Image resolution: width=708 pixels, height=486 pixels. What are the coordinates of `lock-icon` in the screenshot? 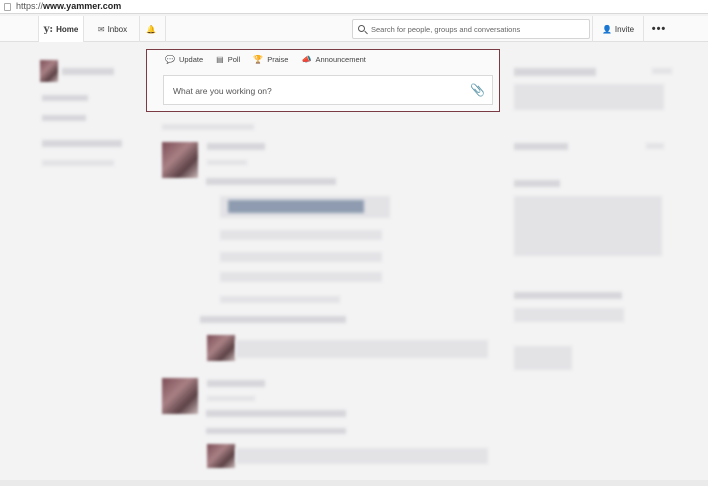 It's located at (7, 7).